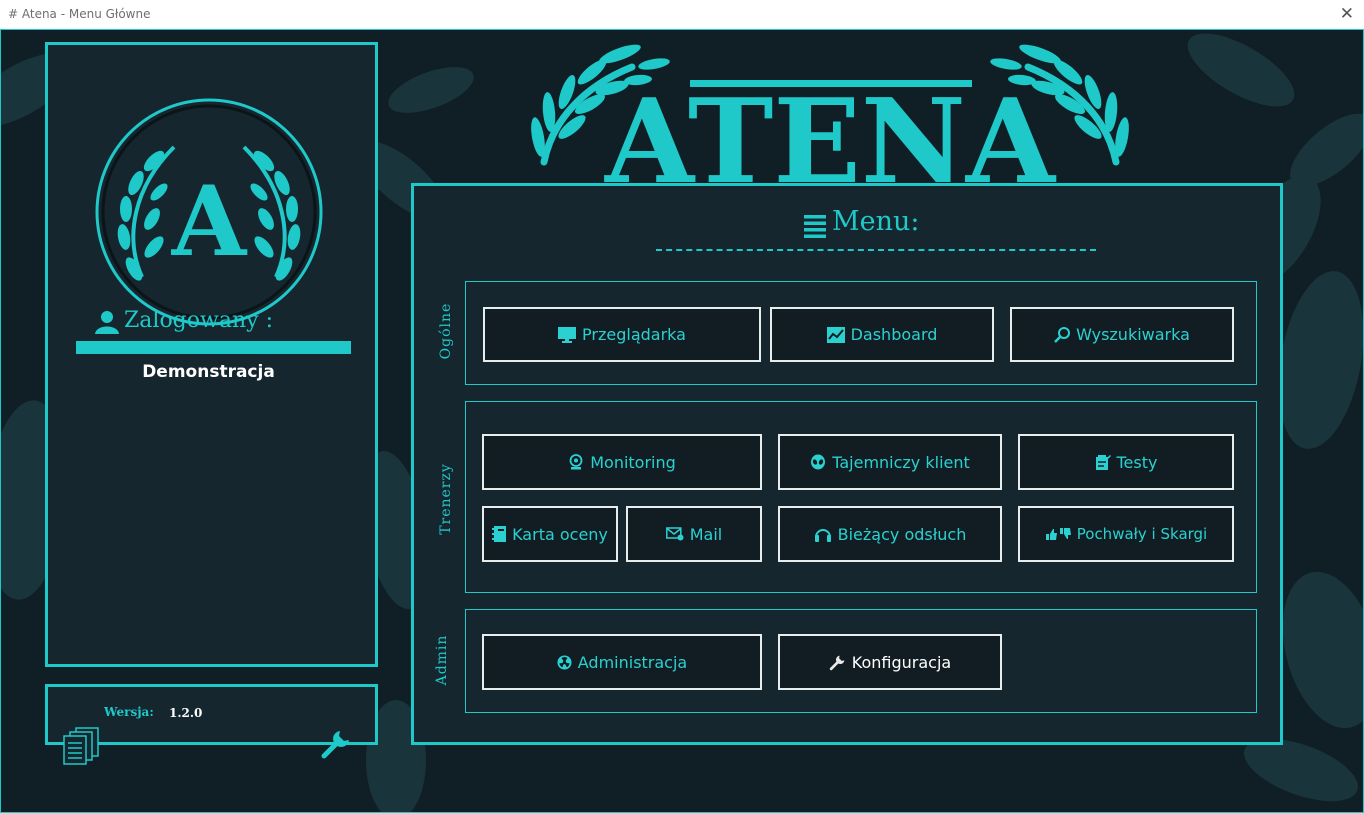 Image resolution: width=1364 pixels, height=813 pixels. I want to click on title-bar: # Atena - Menu Główne ✕, so click(682, 15).